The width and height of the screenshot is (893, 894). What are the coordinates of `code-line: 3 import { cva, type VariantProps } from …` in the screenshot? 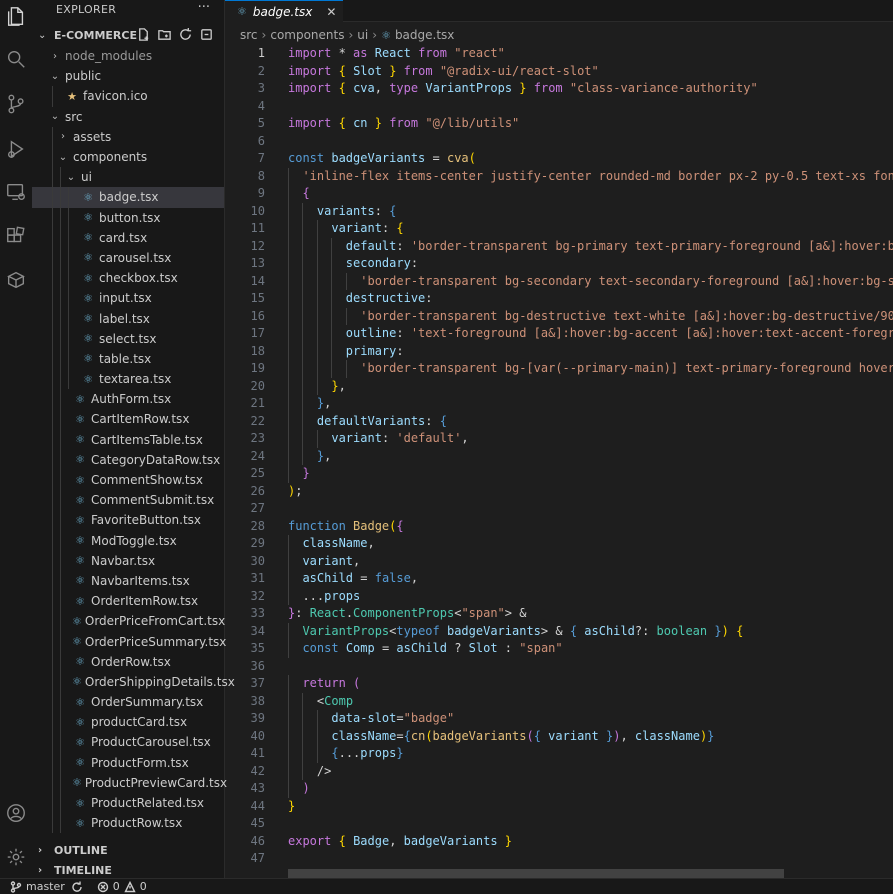 It's located at (559, 89).